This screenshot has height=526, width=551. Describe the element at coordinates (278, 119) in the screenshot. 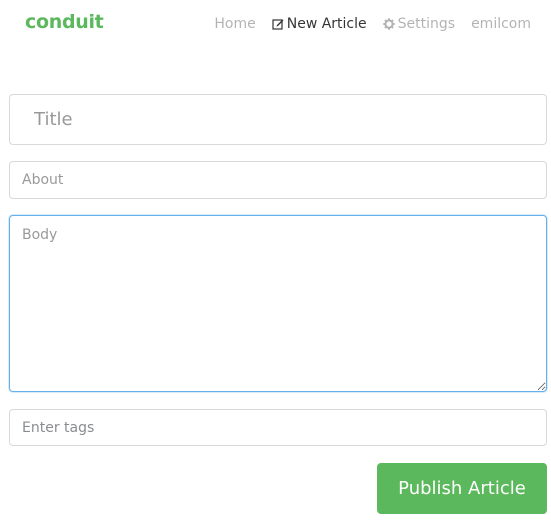

I see `article-title-input` at that location.